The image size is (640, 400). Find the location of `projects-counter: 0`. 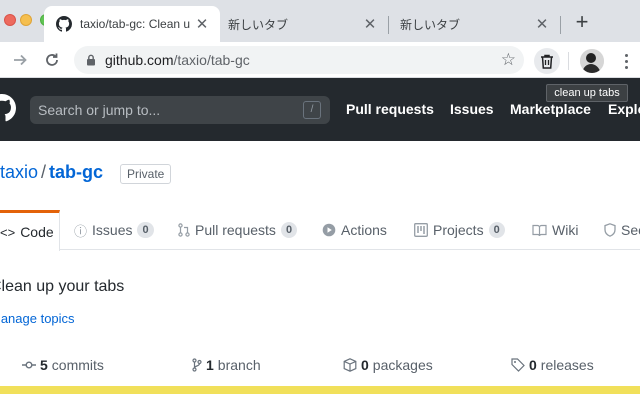

projects-counter: 0 is located at coordinates (496, 230).